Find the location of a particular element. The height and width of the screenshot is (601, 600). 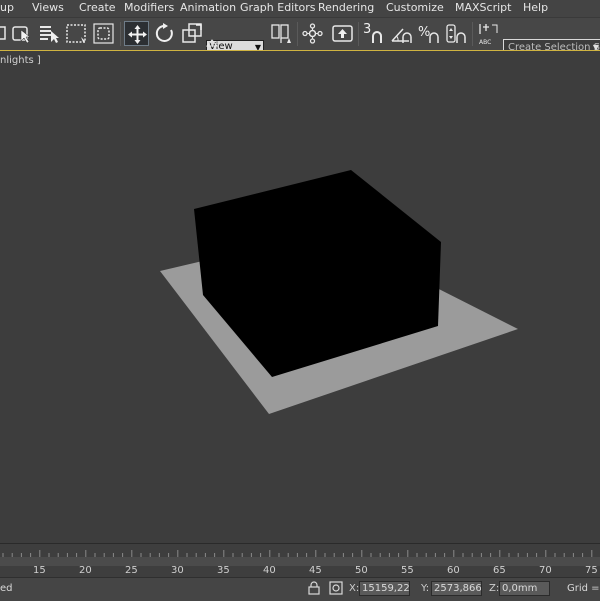

y-coordinate-field: 2573,866m is located at coordinates (456, 588).